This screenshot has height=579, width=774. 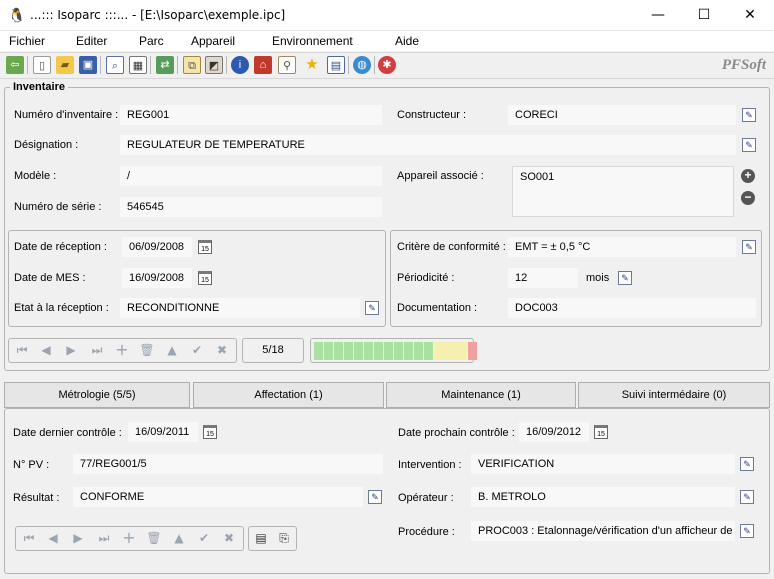 What do you see at coordinates (622, 115) in the screenshot?
I see `constructeur-field: CORECI` at bounding box center [622, 115].